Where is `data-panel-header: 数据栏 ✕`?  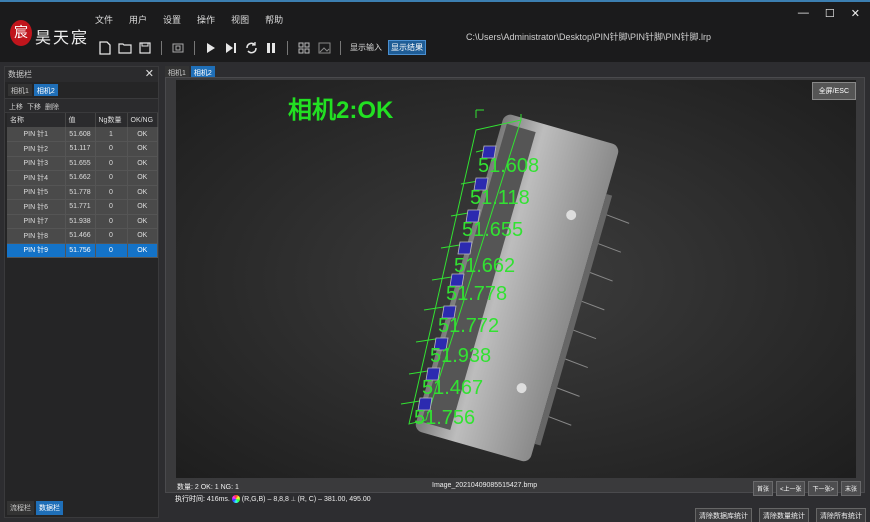 data-panel-header: 数据栏 ✕ is located at coordinates (81, 74).